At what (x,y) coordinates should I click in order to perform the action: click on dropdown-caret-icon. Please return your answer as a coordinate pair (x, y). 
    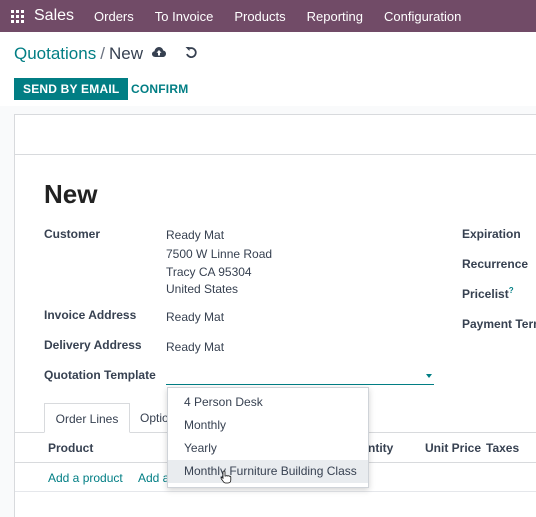
    Looking at the image, I should click on (429, 376).